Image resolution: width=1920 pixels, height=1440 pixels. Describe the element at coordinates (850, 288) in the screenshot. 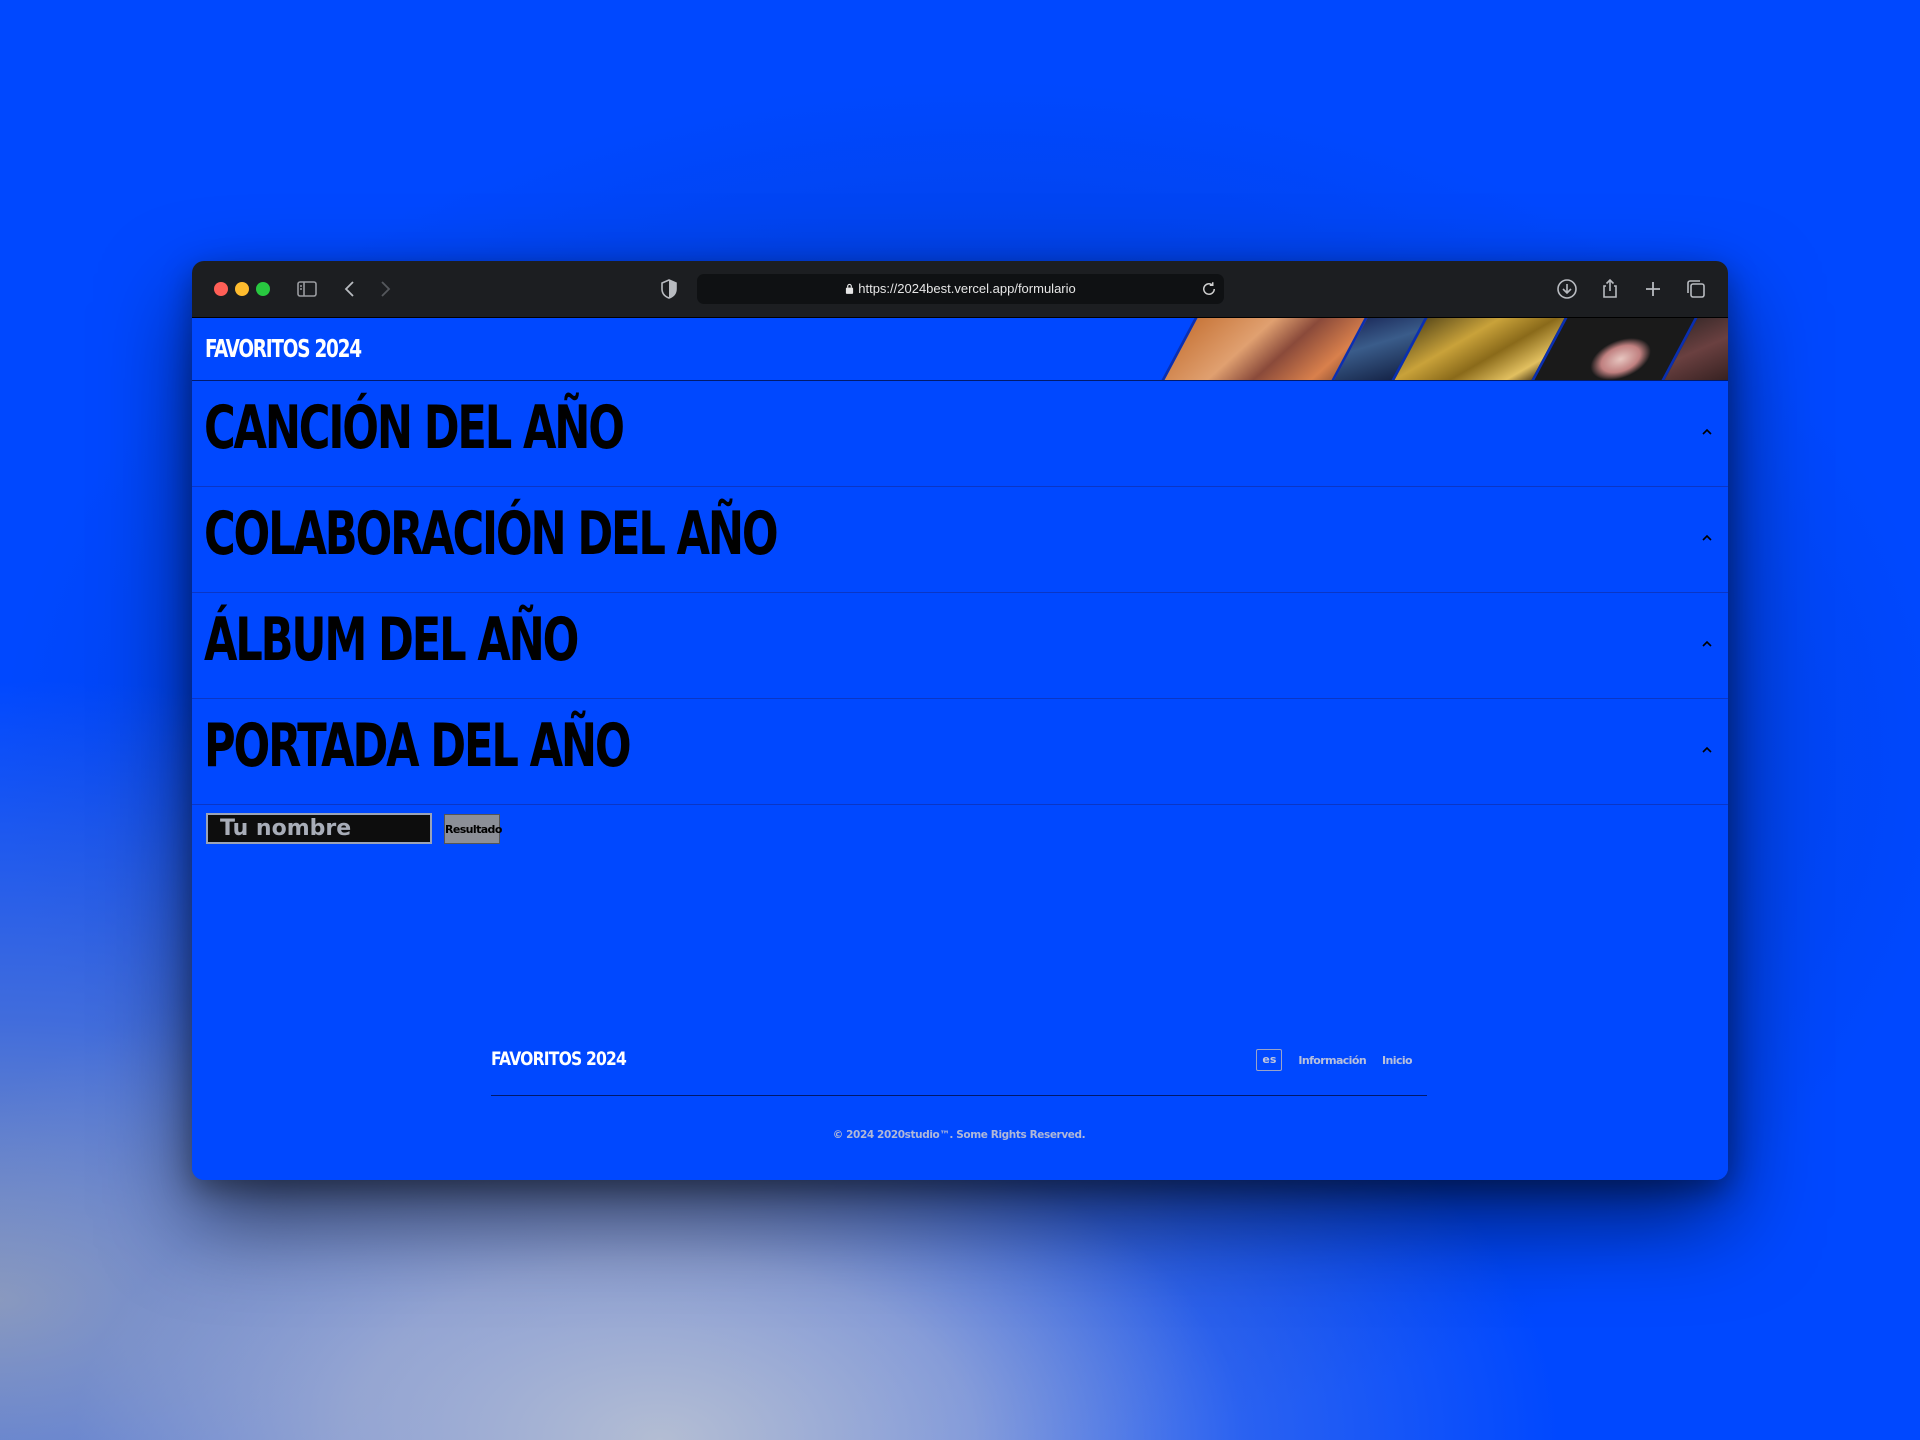

I see `lock-icon` at that location.